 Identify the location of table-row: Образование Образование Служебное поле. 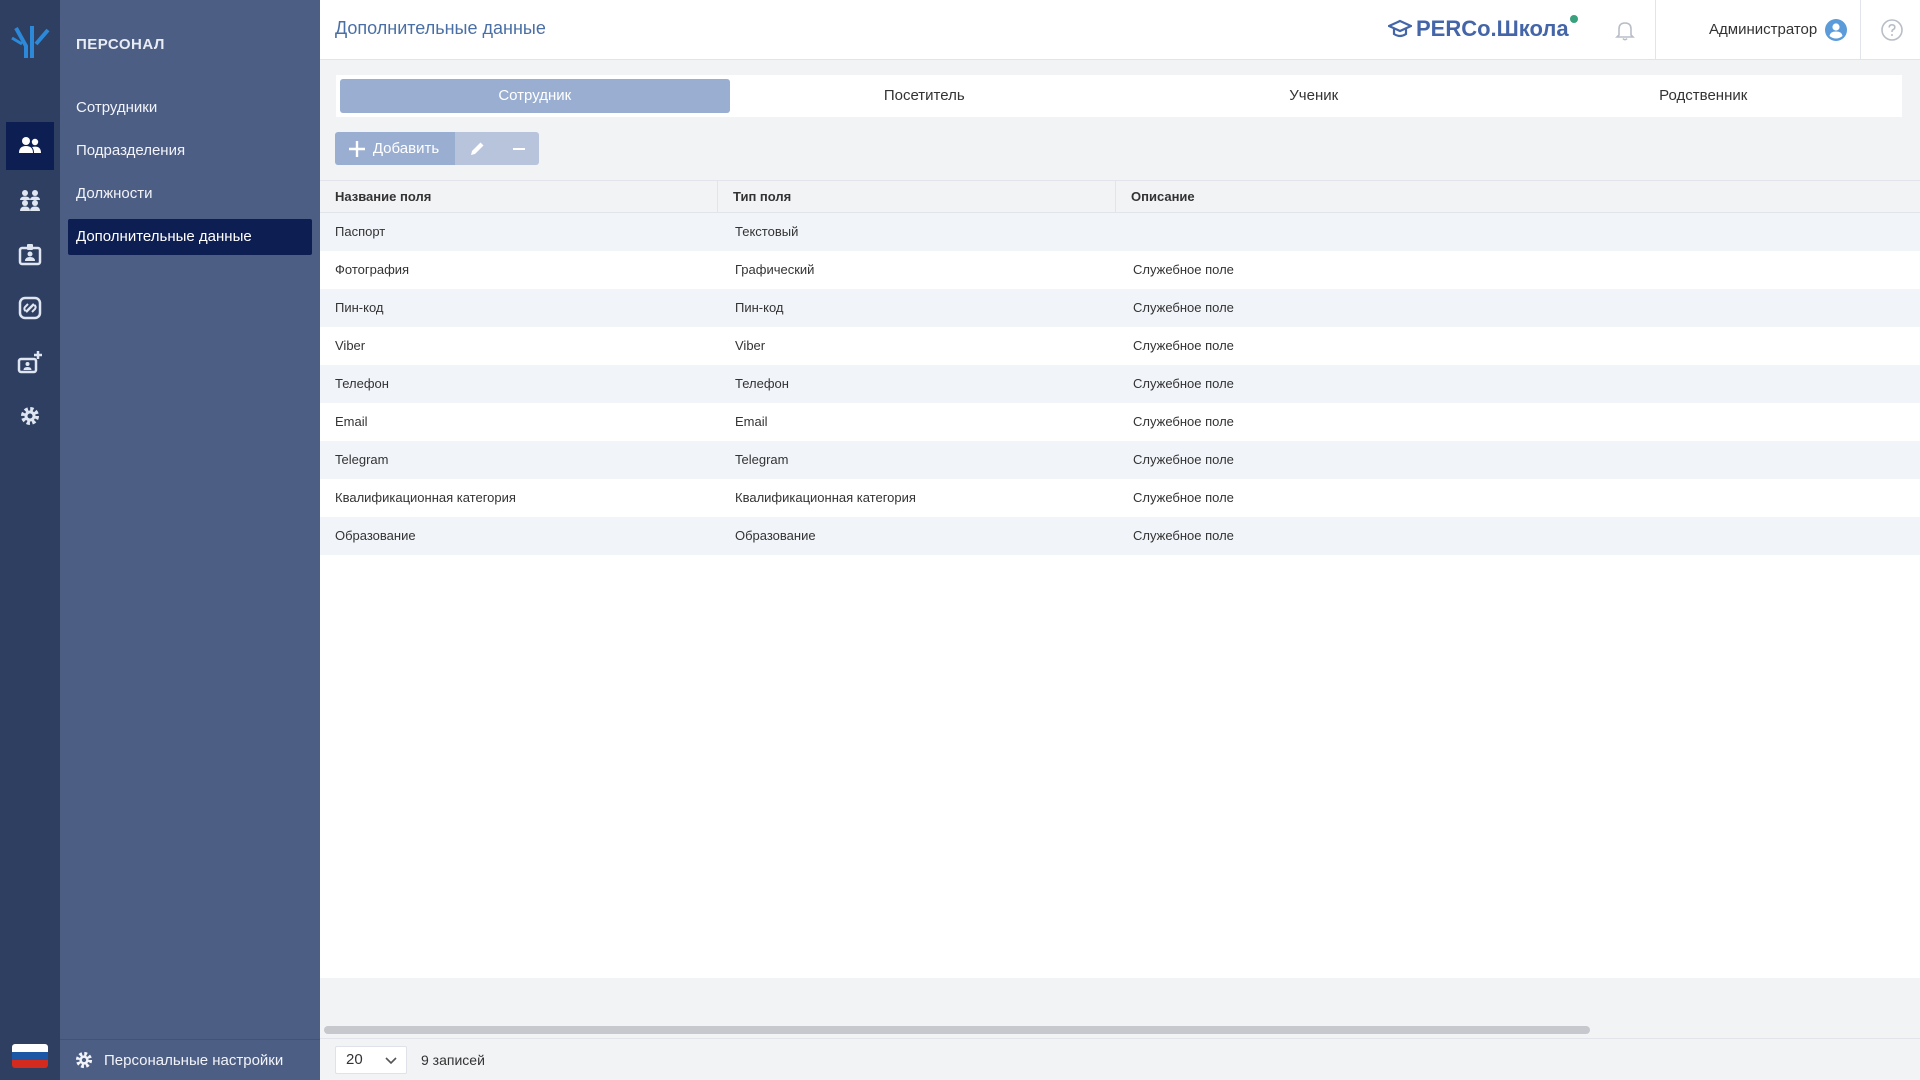
(1120, 536).